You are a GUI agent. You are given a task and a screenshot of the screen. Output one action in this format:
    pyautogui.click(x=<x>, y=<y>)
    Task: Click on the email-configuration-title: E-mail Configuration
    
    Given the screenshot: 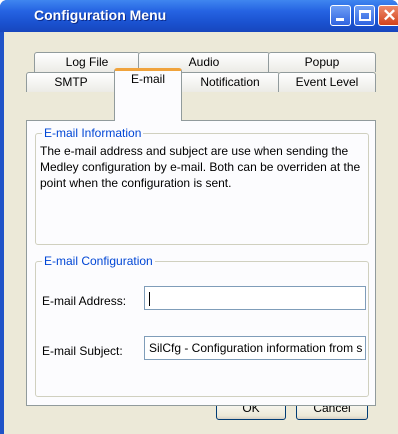 What is the action you would take?
    pyautogui.click(x=98, y=261)
    